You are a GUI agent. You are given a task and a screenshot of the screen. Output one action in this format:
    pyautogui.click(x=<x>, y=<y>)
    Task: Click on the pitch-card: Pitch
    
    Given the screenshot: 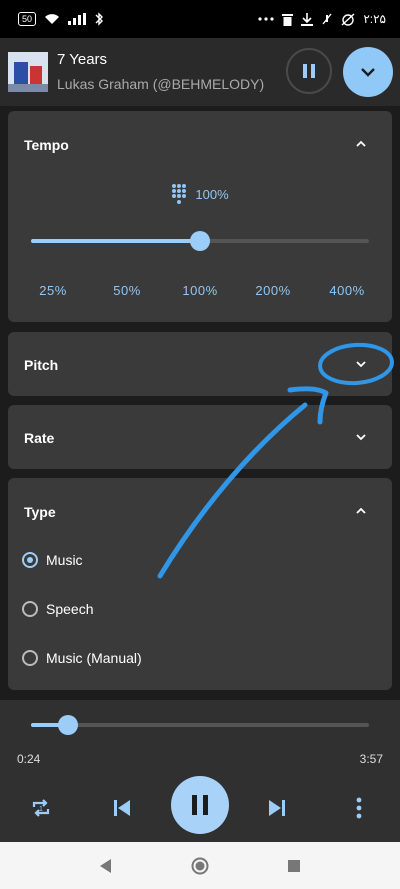 What is the action you would take?
    pyautogui.click(x=200, y=364)
    